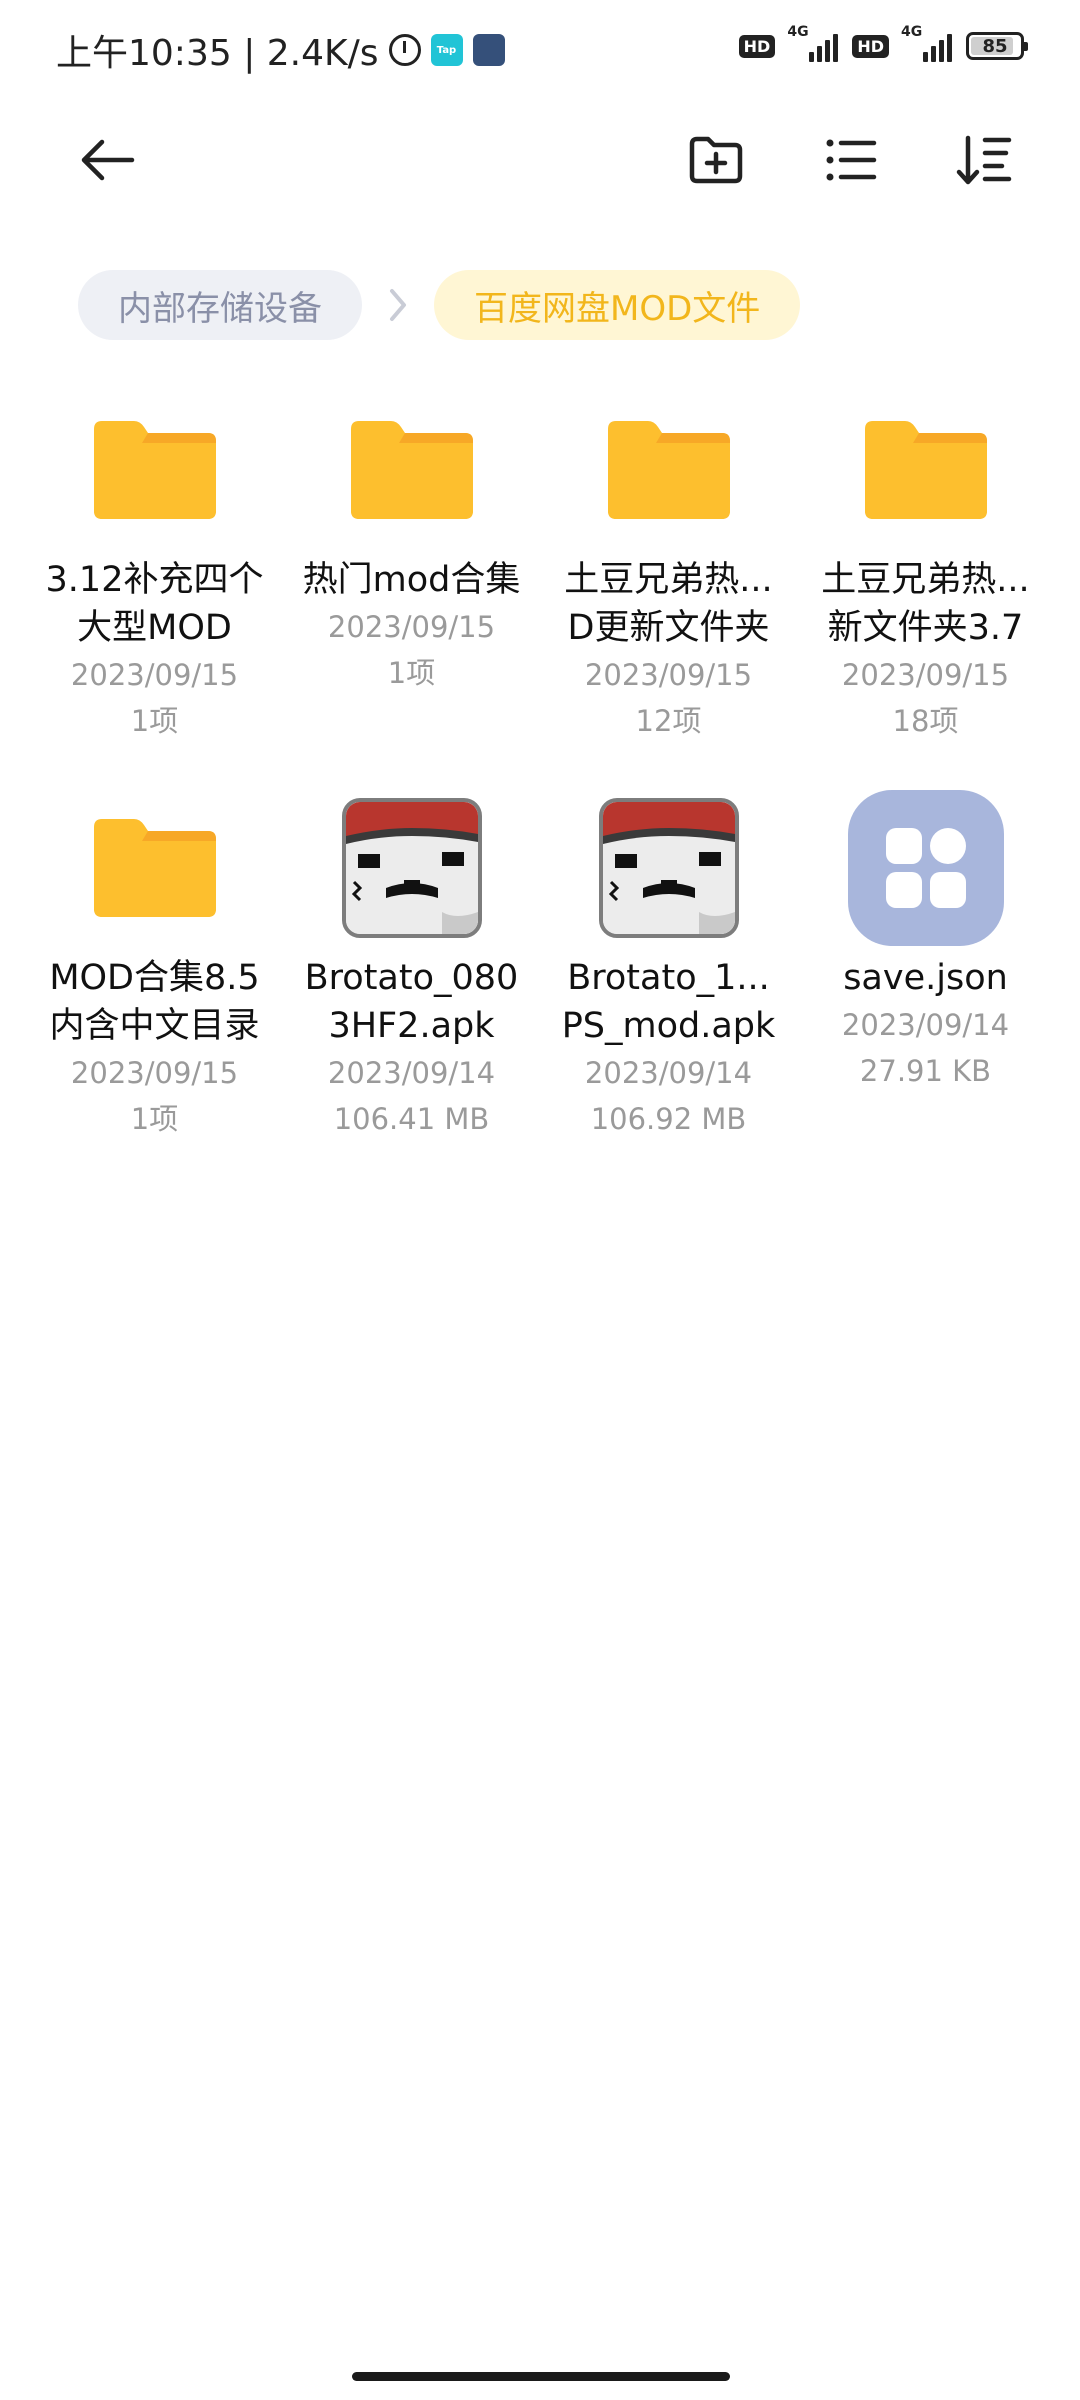  What do you see at coordinates (540, 50) in the screenshot?
I see `status-bar: 上午10:35 | 2.4K/s Tap HD 4G HD 4G 85` at bounding box center [540, 50].